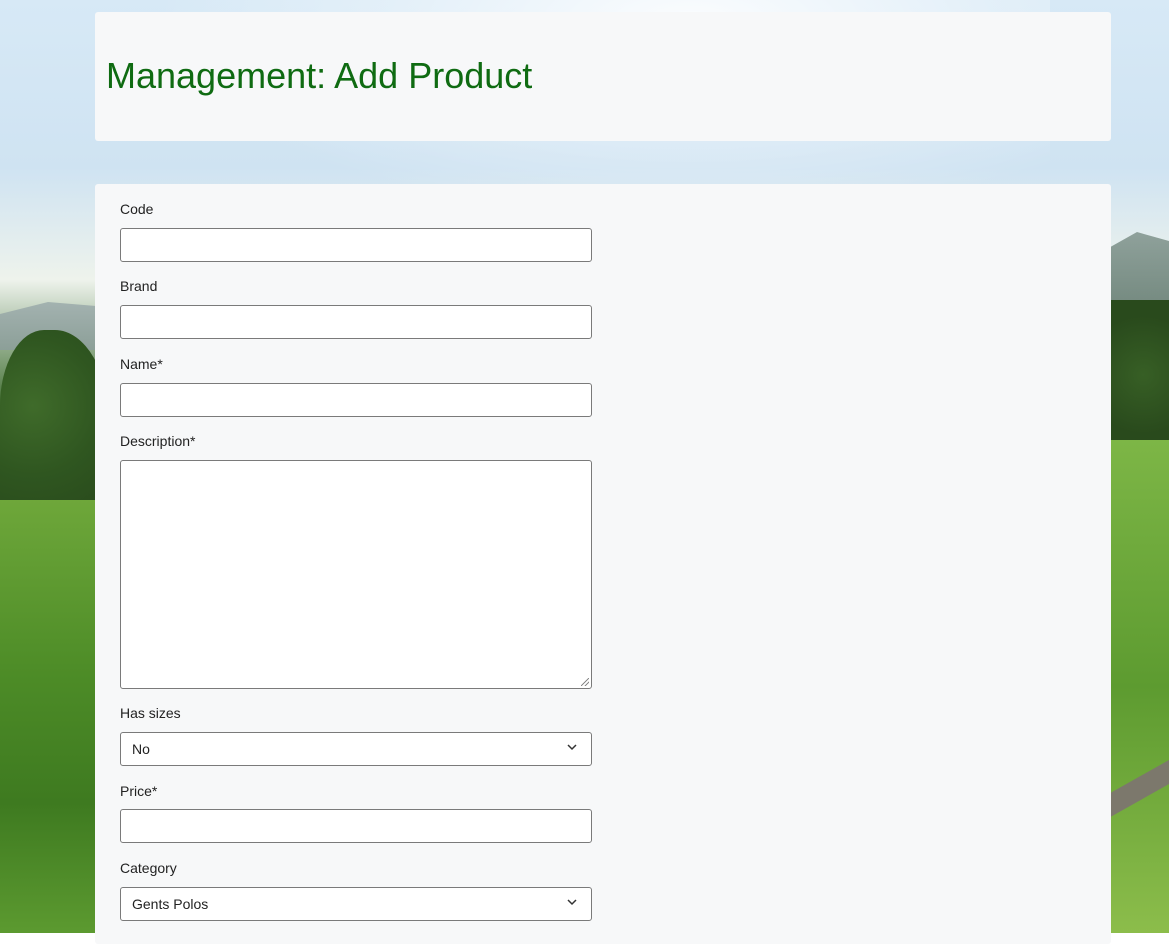  Describe the element at coordinates (356, 904) in the screenshot. I see `category-select: Gents Polos` at that location.